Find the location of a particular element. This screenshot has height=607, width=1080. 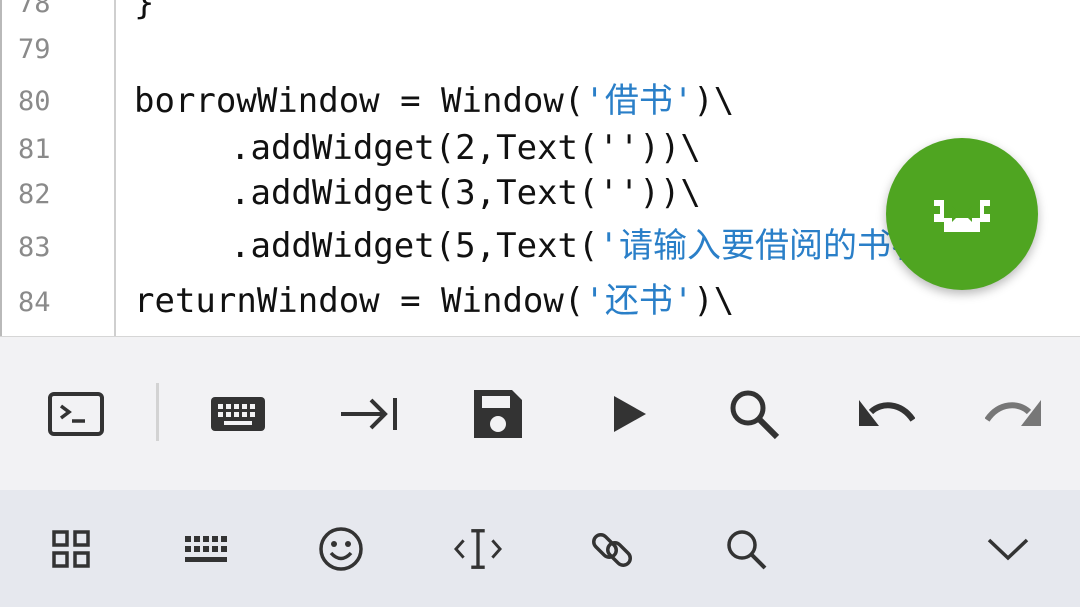

text-cursor-icon is located at coordinates (478, 549).